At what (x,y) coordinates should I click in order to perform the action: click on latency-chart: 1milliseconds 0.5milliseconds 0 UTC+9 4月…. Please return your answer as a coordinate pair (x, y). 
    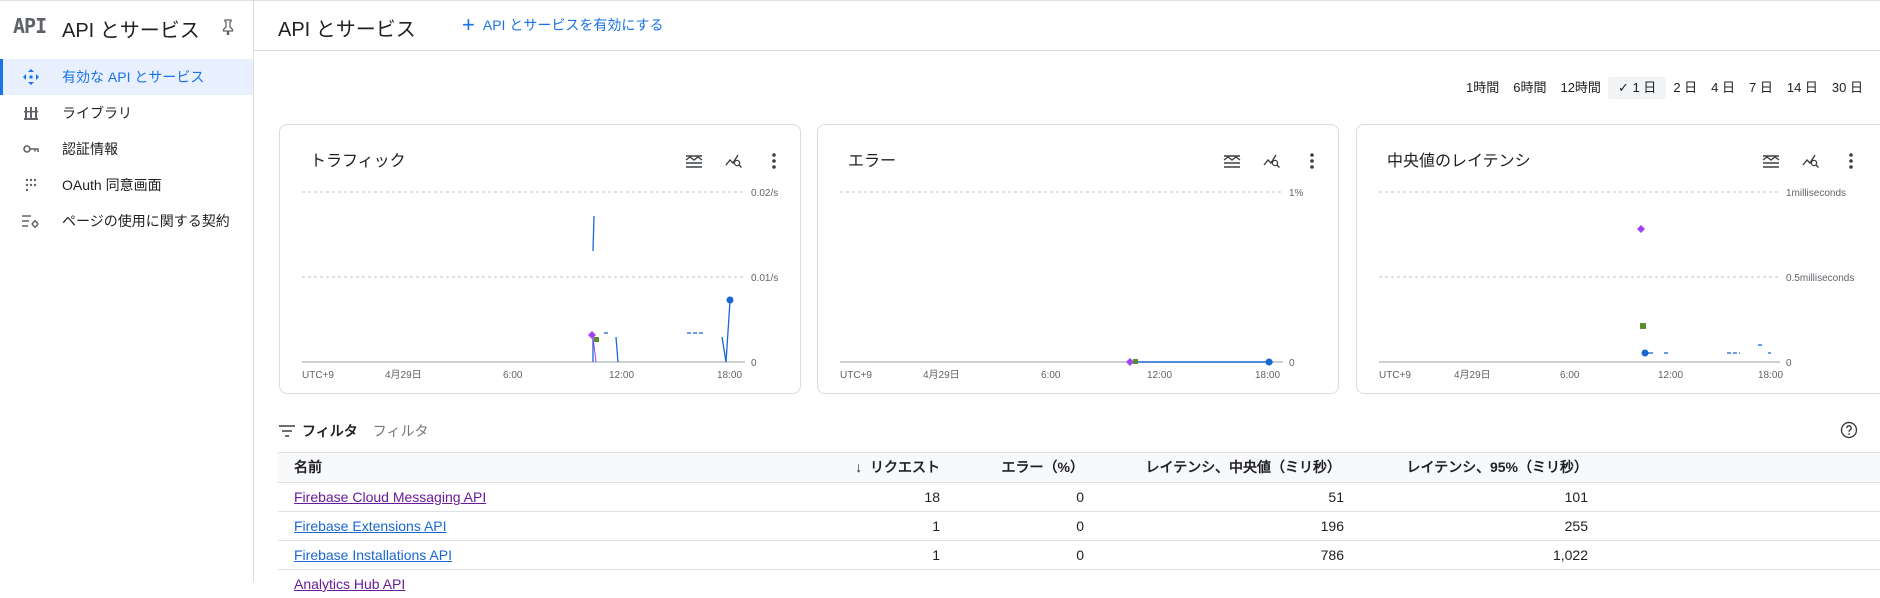
    Looking at the image, I should click on (1616, 284).